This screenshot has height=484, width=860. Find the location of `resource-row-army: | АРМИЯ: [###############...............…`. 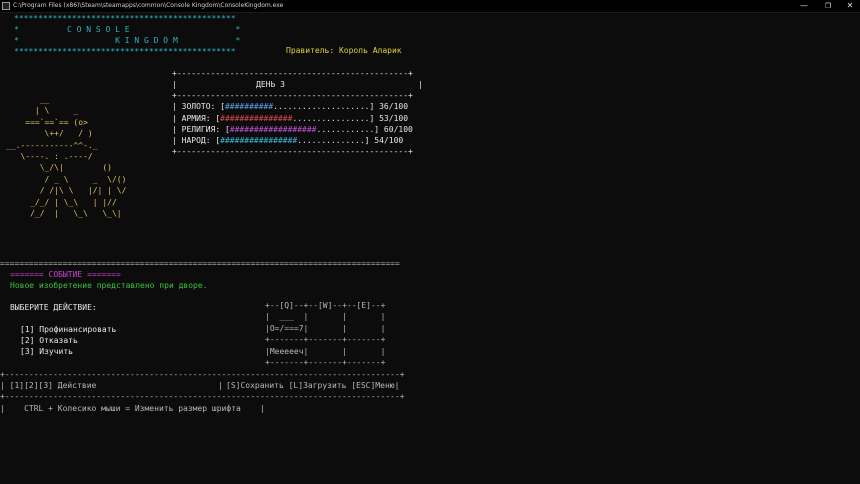

resource-row-army: | АРМИЯ: [###############...............… is located at coordinates (290, 118).